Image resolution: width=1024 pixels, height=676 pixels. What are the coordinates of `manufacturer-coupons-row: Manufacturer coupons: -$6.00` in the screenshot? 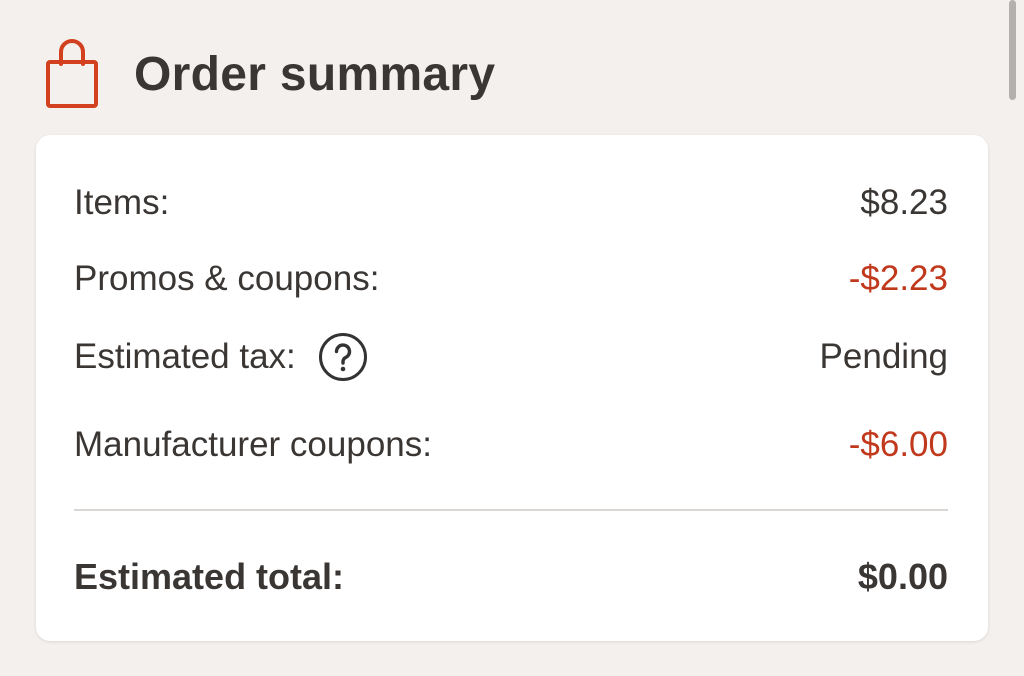 It's located at (511, 445).